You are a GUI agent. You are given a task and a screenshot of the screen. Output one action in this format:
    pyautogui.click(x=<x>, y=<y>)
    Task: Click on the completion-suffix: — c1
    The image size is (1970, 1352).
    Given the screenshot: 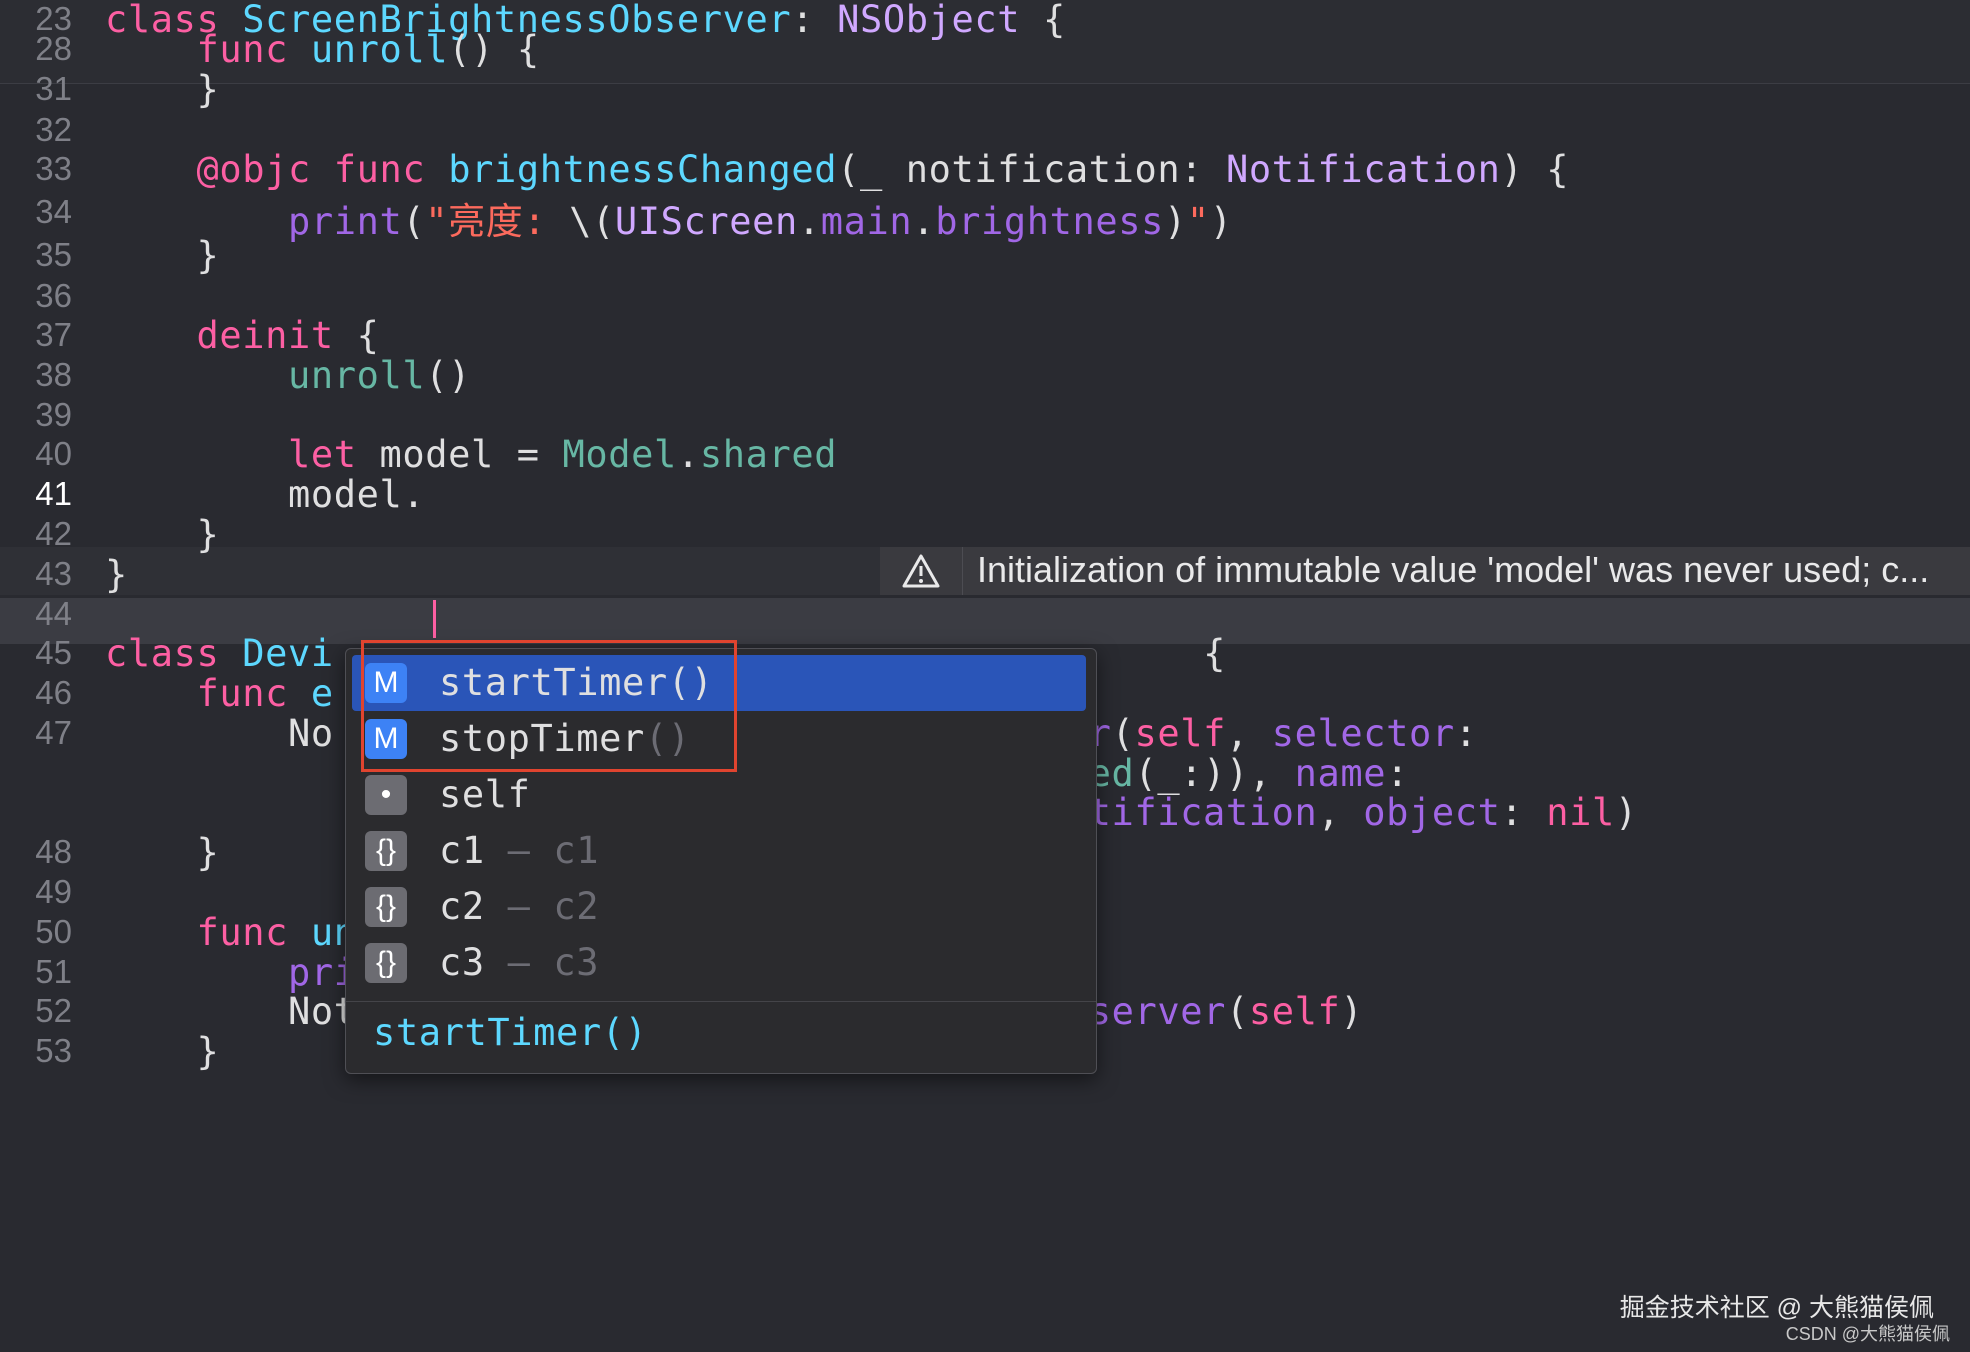 What is the action you would take?
    pyautogui.click(x=542, y=850)
    